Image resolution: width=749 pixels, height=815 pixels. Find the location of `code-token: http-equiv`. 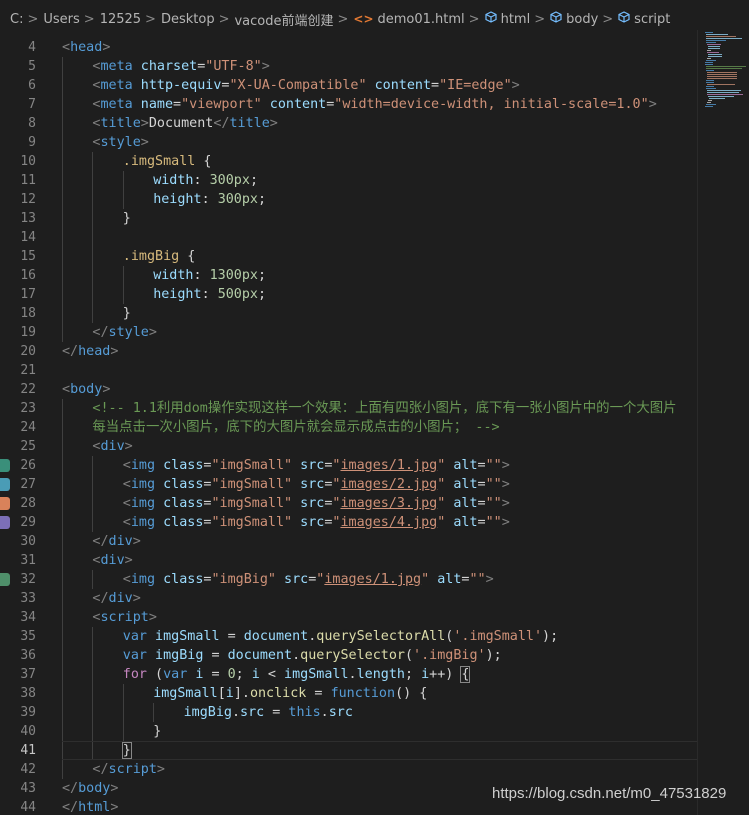

code-token: http-equiv is located at coordinates (181, 85).